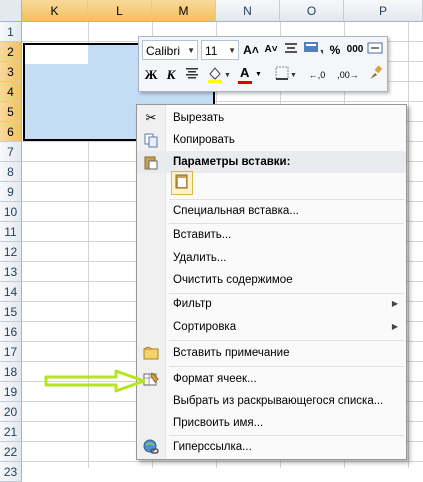 This screenshot has height=482, width=423. I want to click on format-painter-icon, so click(291, 50).